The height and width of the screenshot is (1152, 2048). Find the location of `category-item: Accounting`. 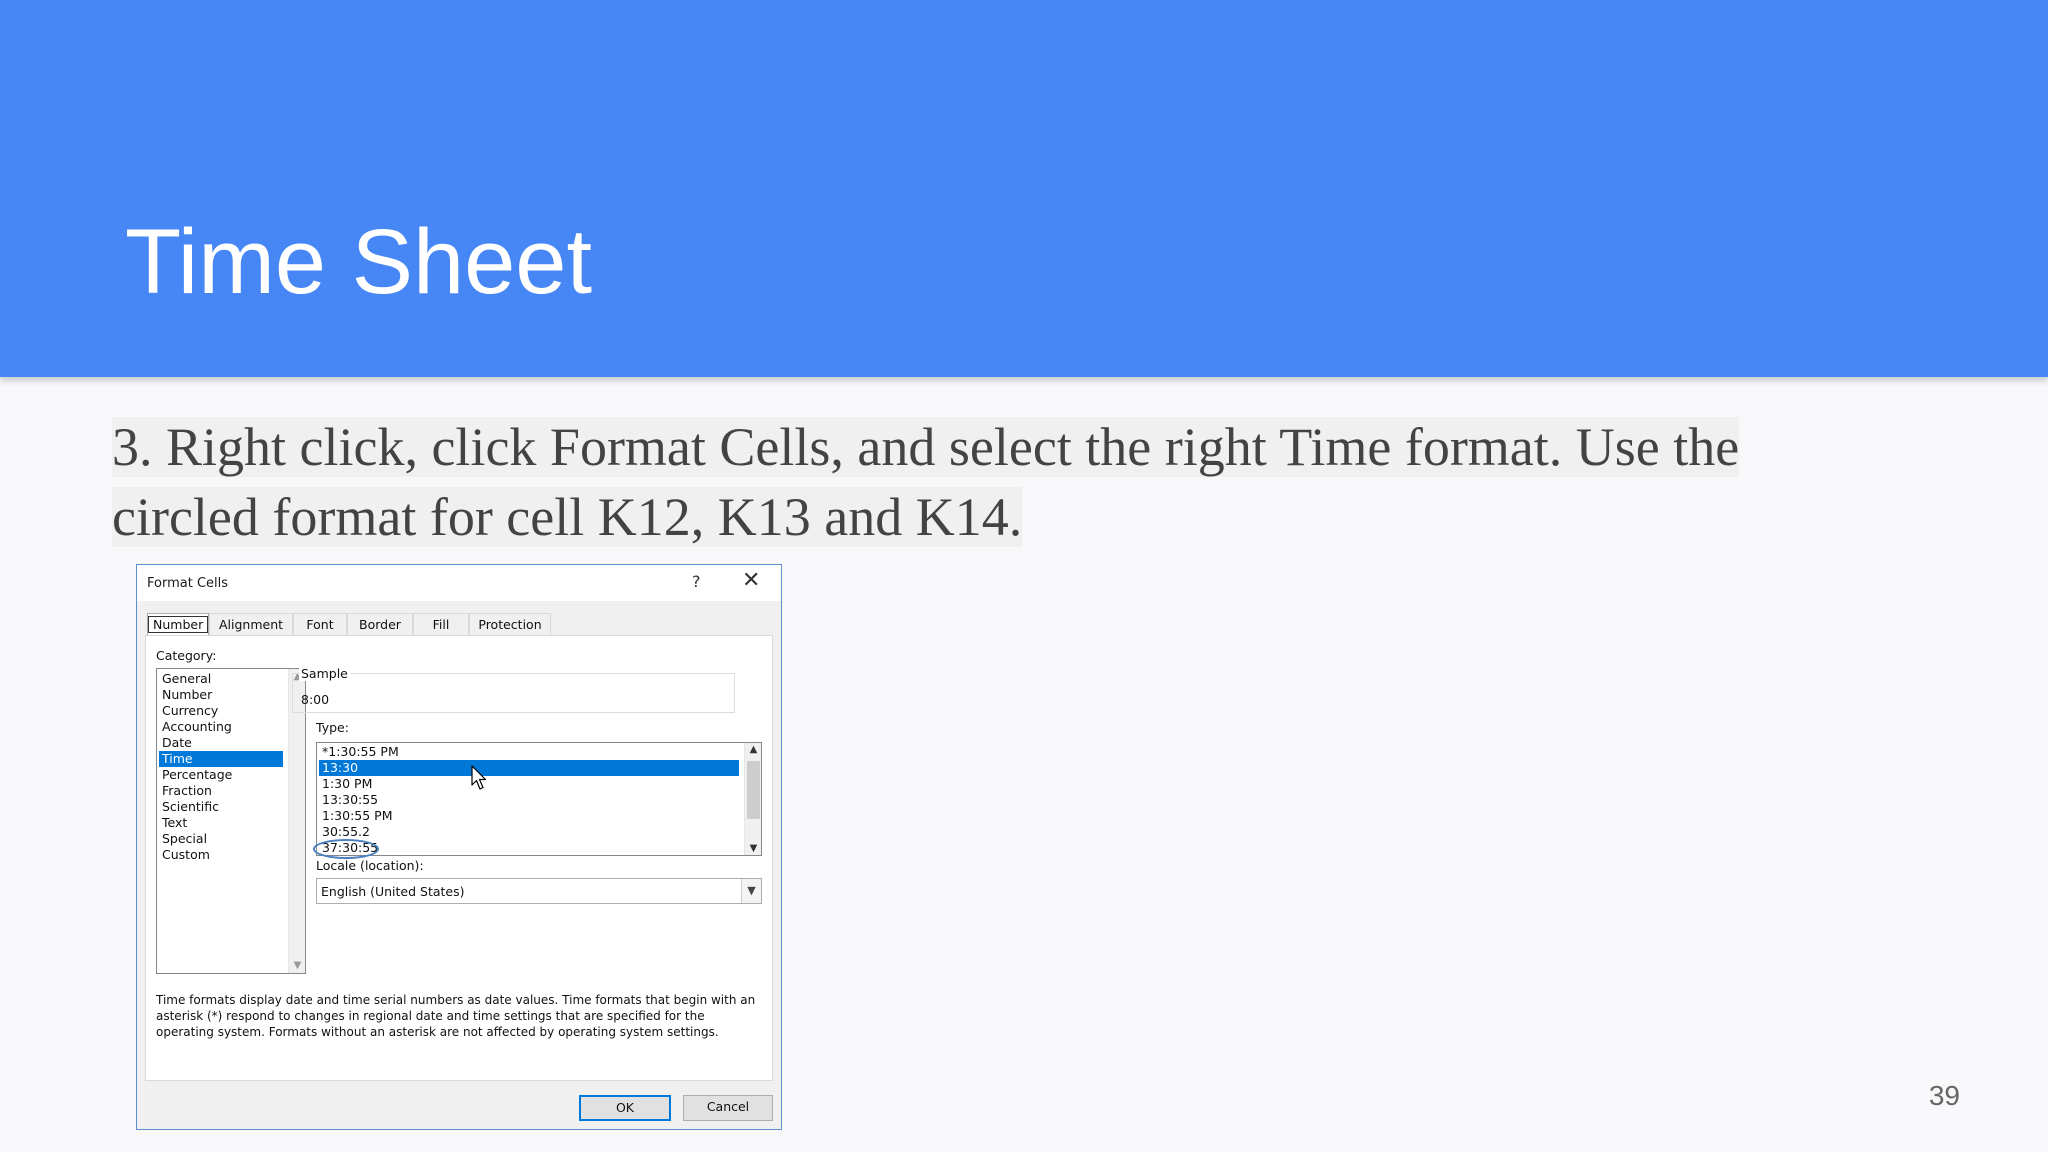

category-item: Accounting is located at coordinates (221, 727).